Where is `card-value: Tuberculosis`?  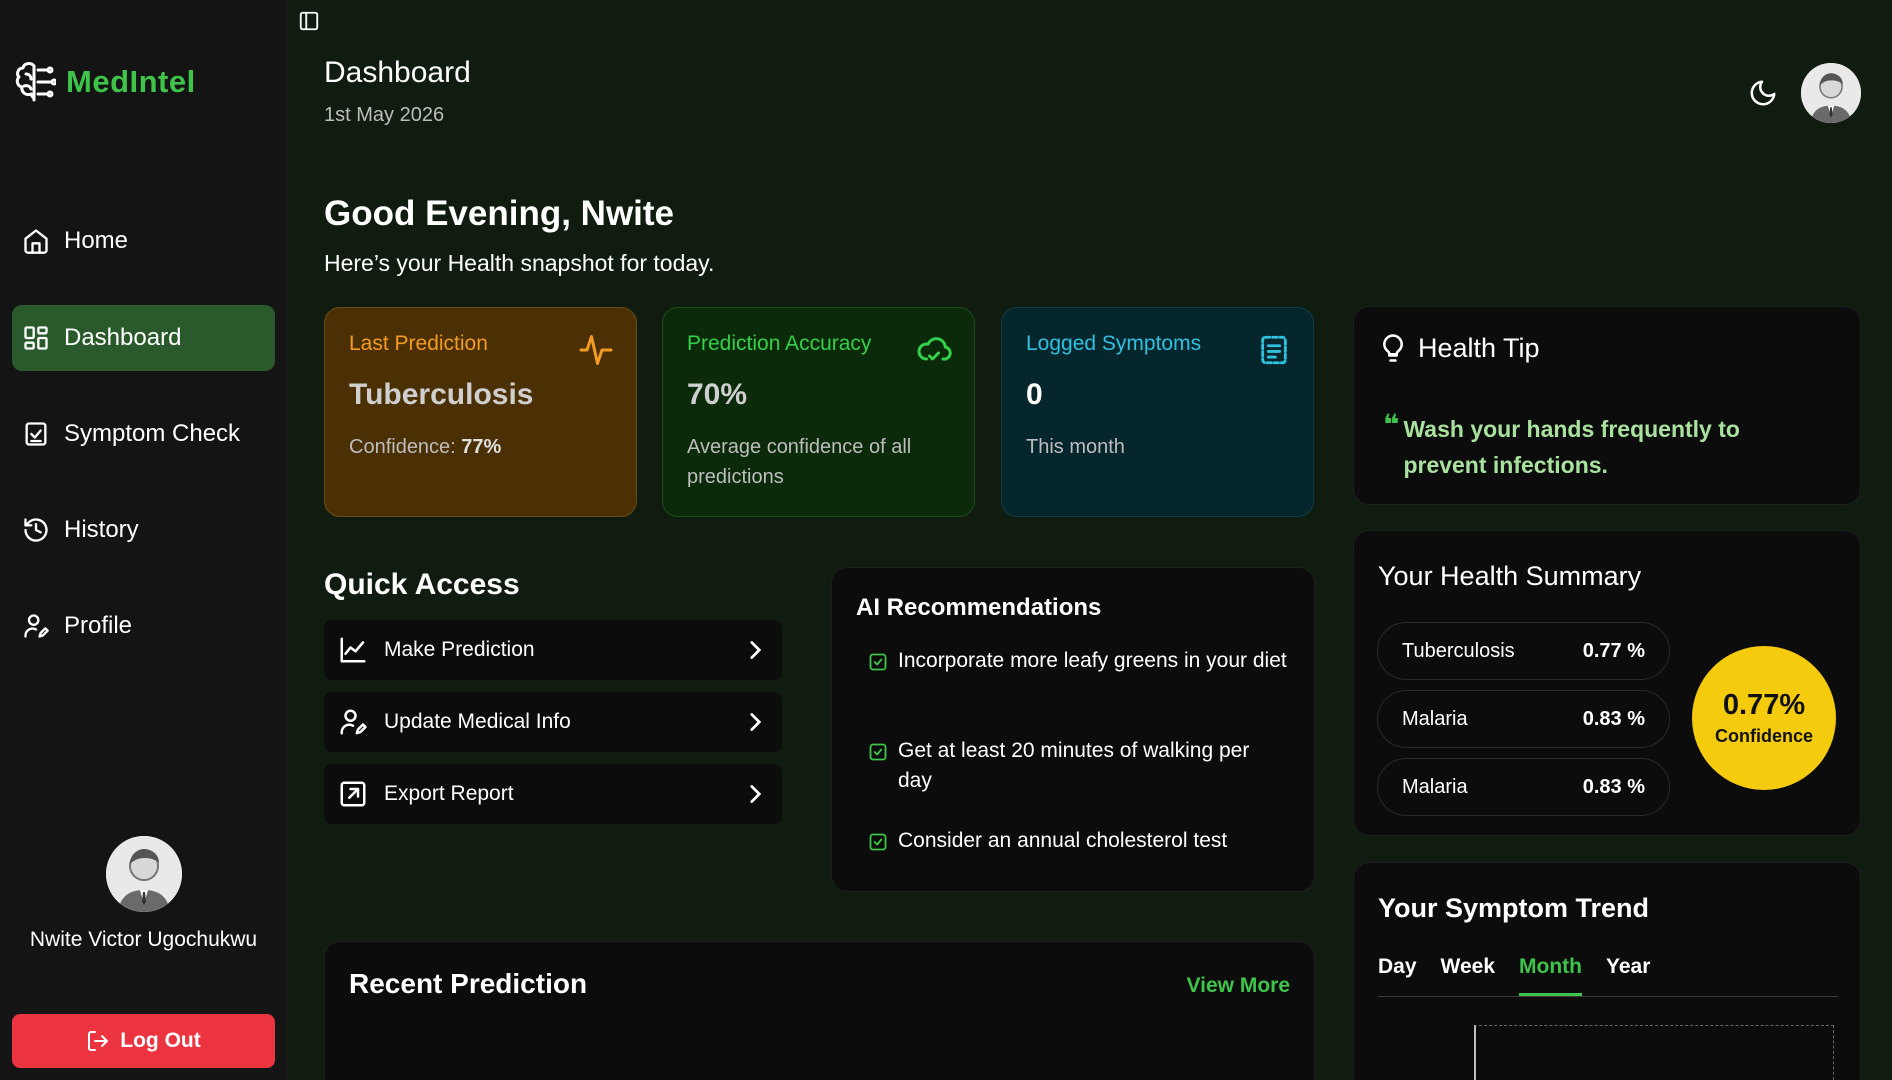
card-value: Tuberculosis is located at coordinates (441, 394).